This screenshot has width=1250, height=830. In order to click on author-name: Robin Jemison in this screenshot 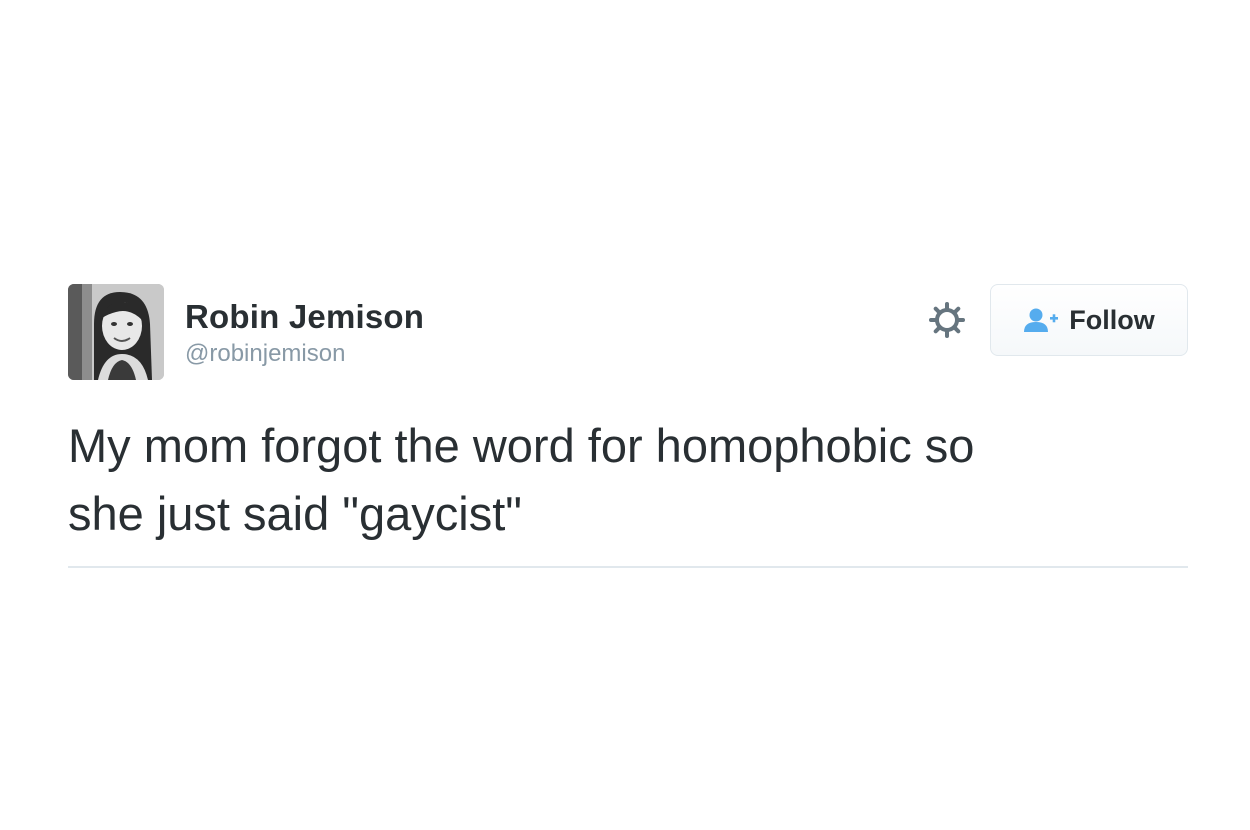, I will do `click(304, 317)`.